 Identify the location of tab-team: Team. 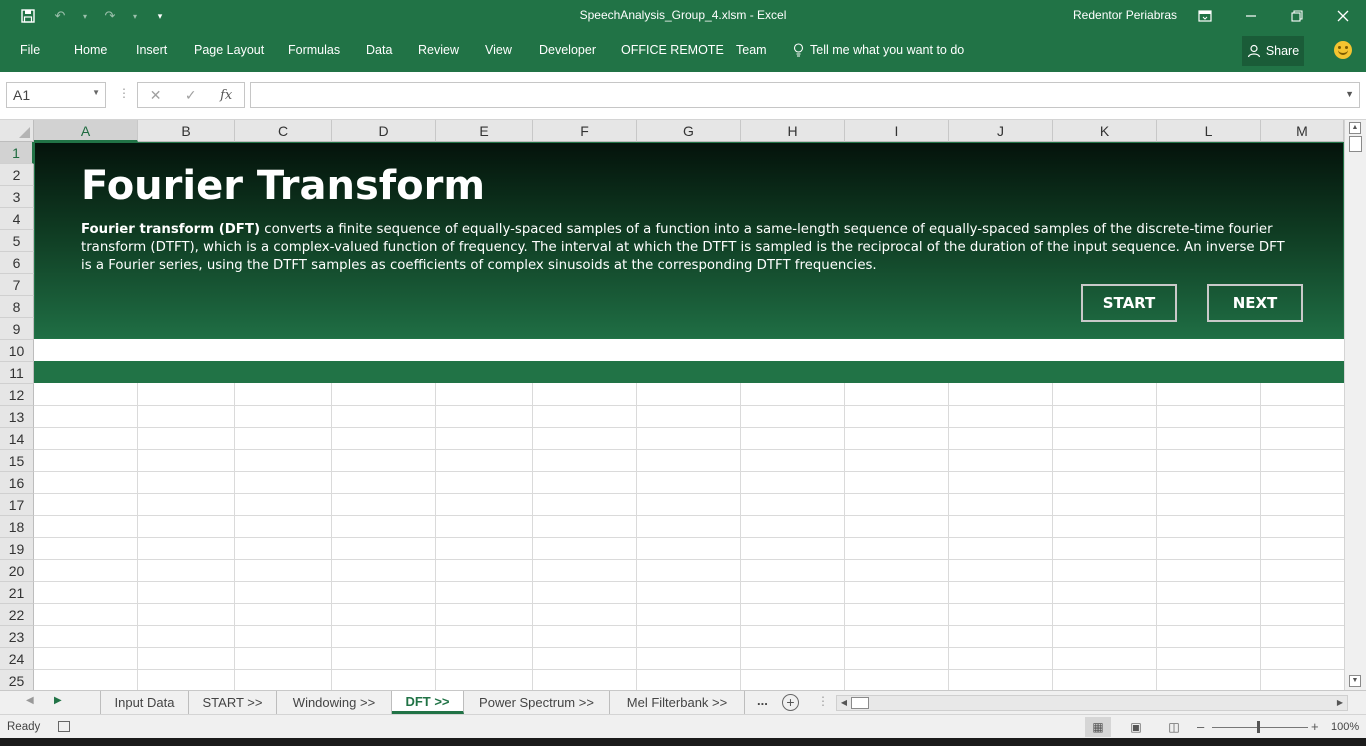
(751, 50).